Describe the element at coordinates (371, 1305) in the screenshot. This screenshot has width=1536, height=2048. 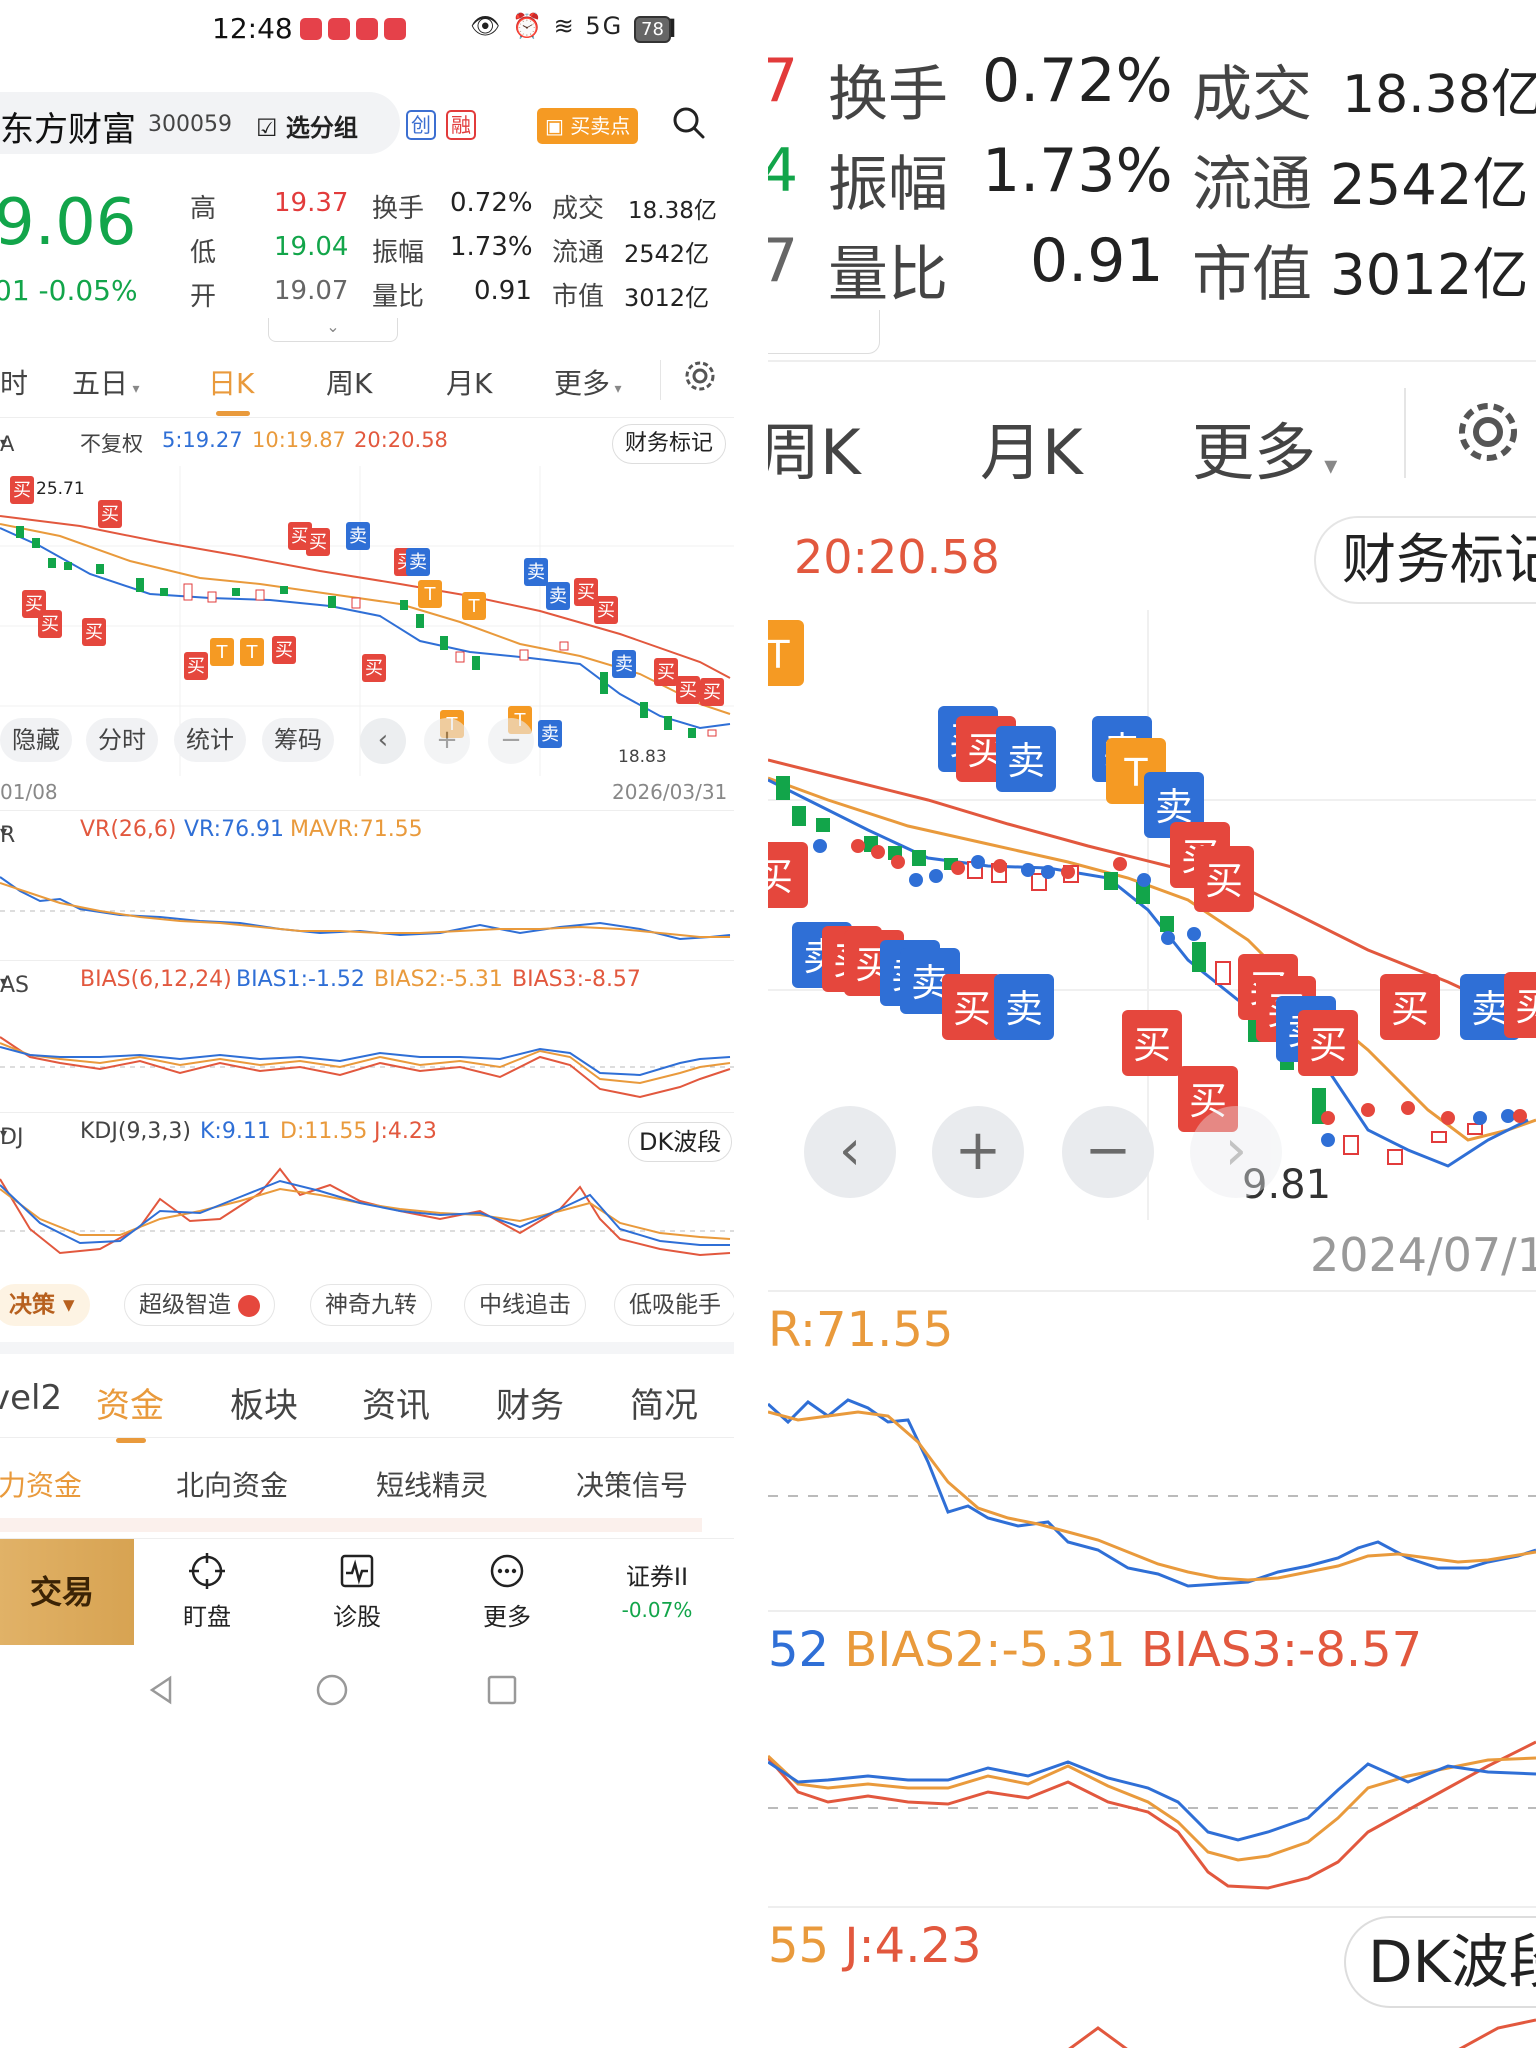
I see `strategy-magic-nine: 神奇九转` at that location.